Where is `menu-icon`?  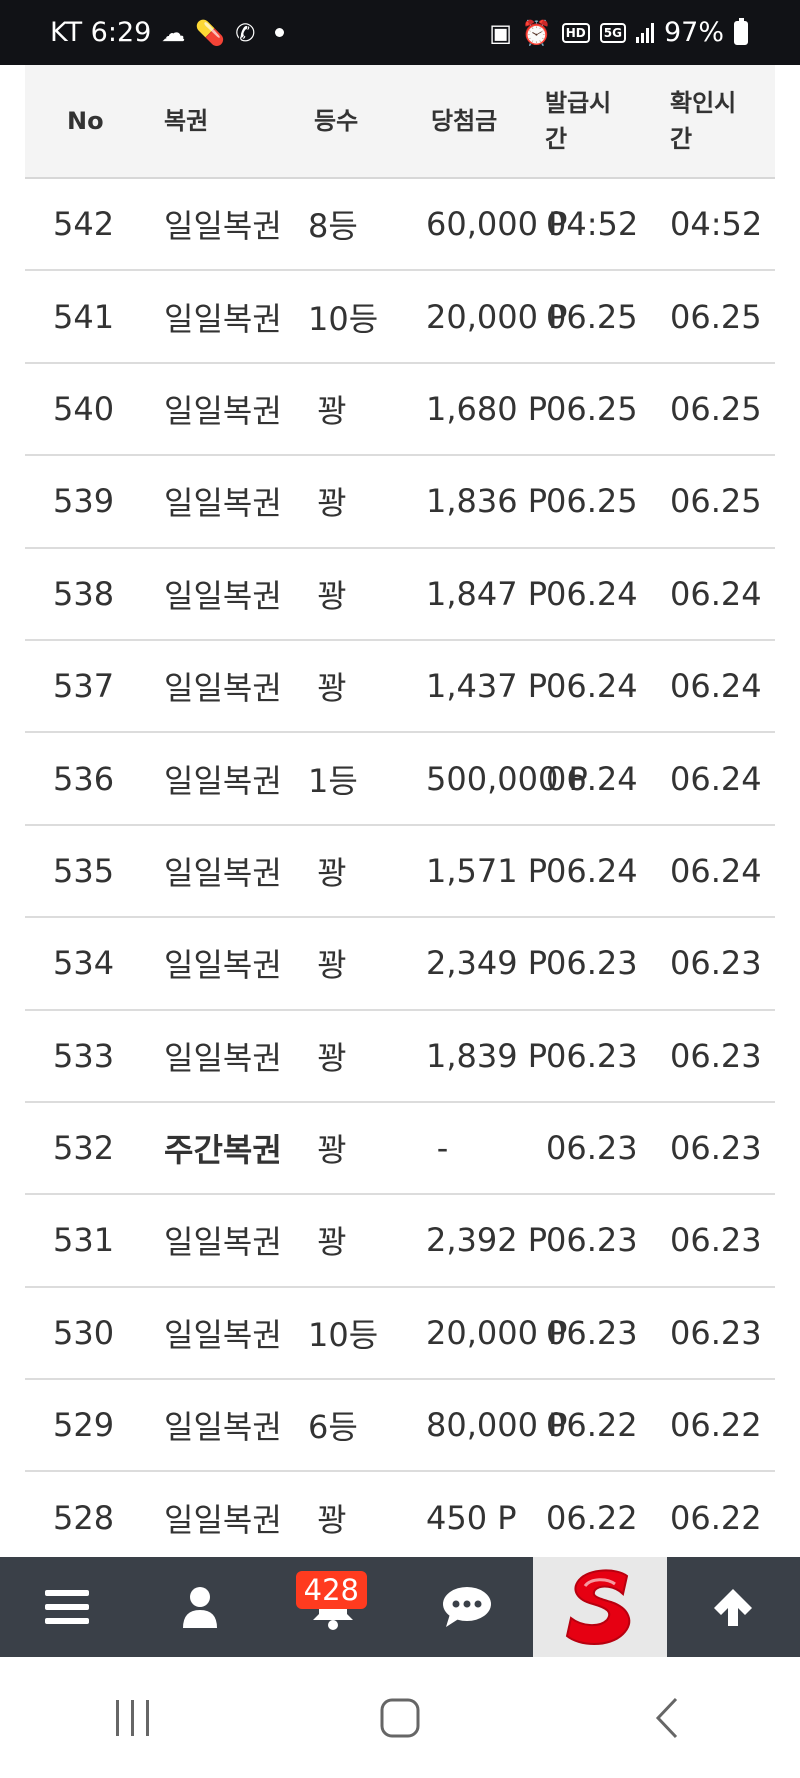
menu-icon is located at coordinates (66, 1607).